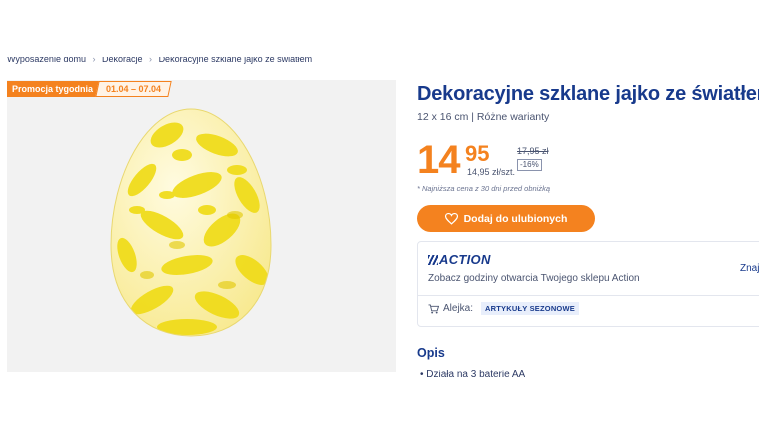  What do you see at coordinates (235, 60) in the screenshot?
I see `breadcrumb-item-current: Dekoracyjne szklane jajko ze światłem` at bounding box center [235, 60].